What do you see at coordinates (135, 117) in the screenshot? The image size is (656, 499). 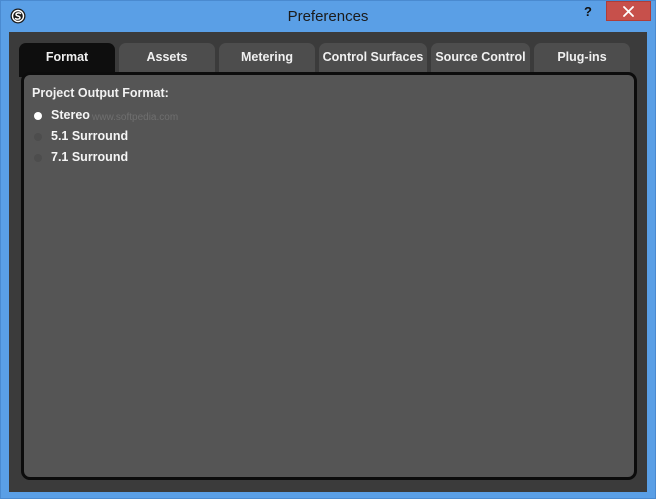 I see `watermark-text: www.softpedia.com` at bounding box center [135, 117].